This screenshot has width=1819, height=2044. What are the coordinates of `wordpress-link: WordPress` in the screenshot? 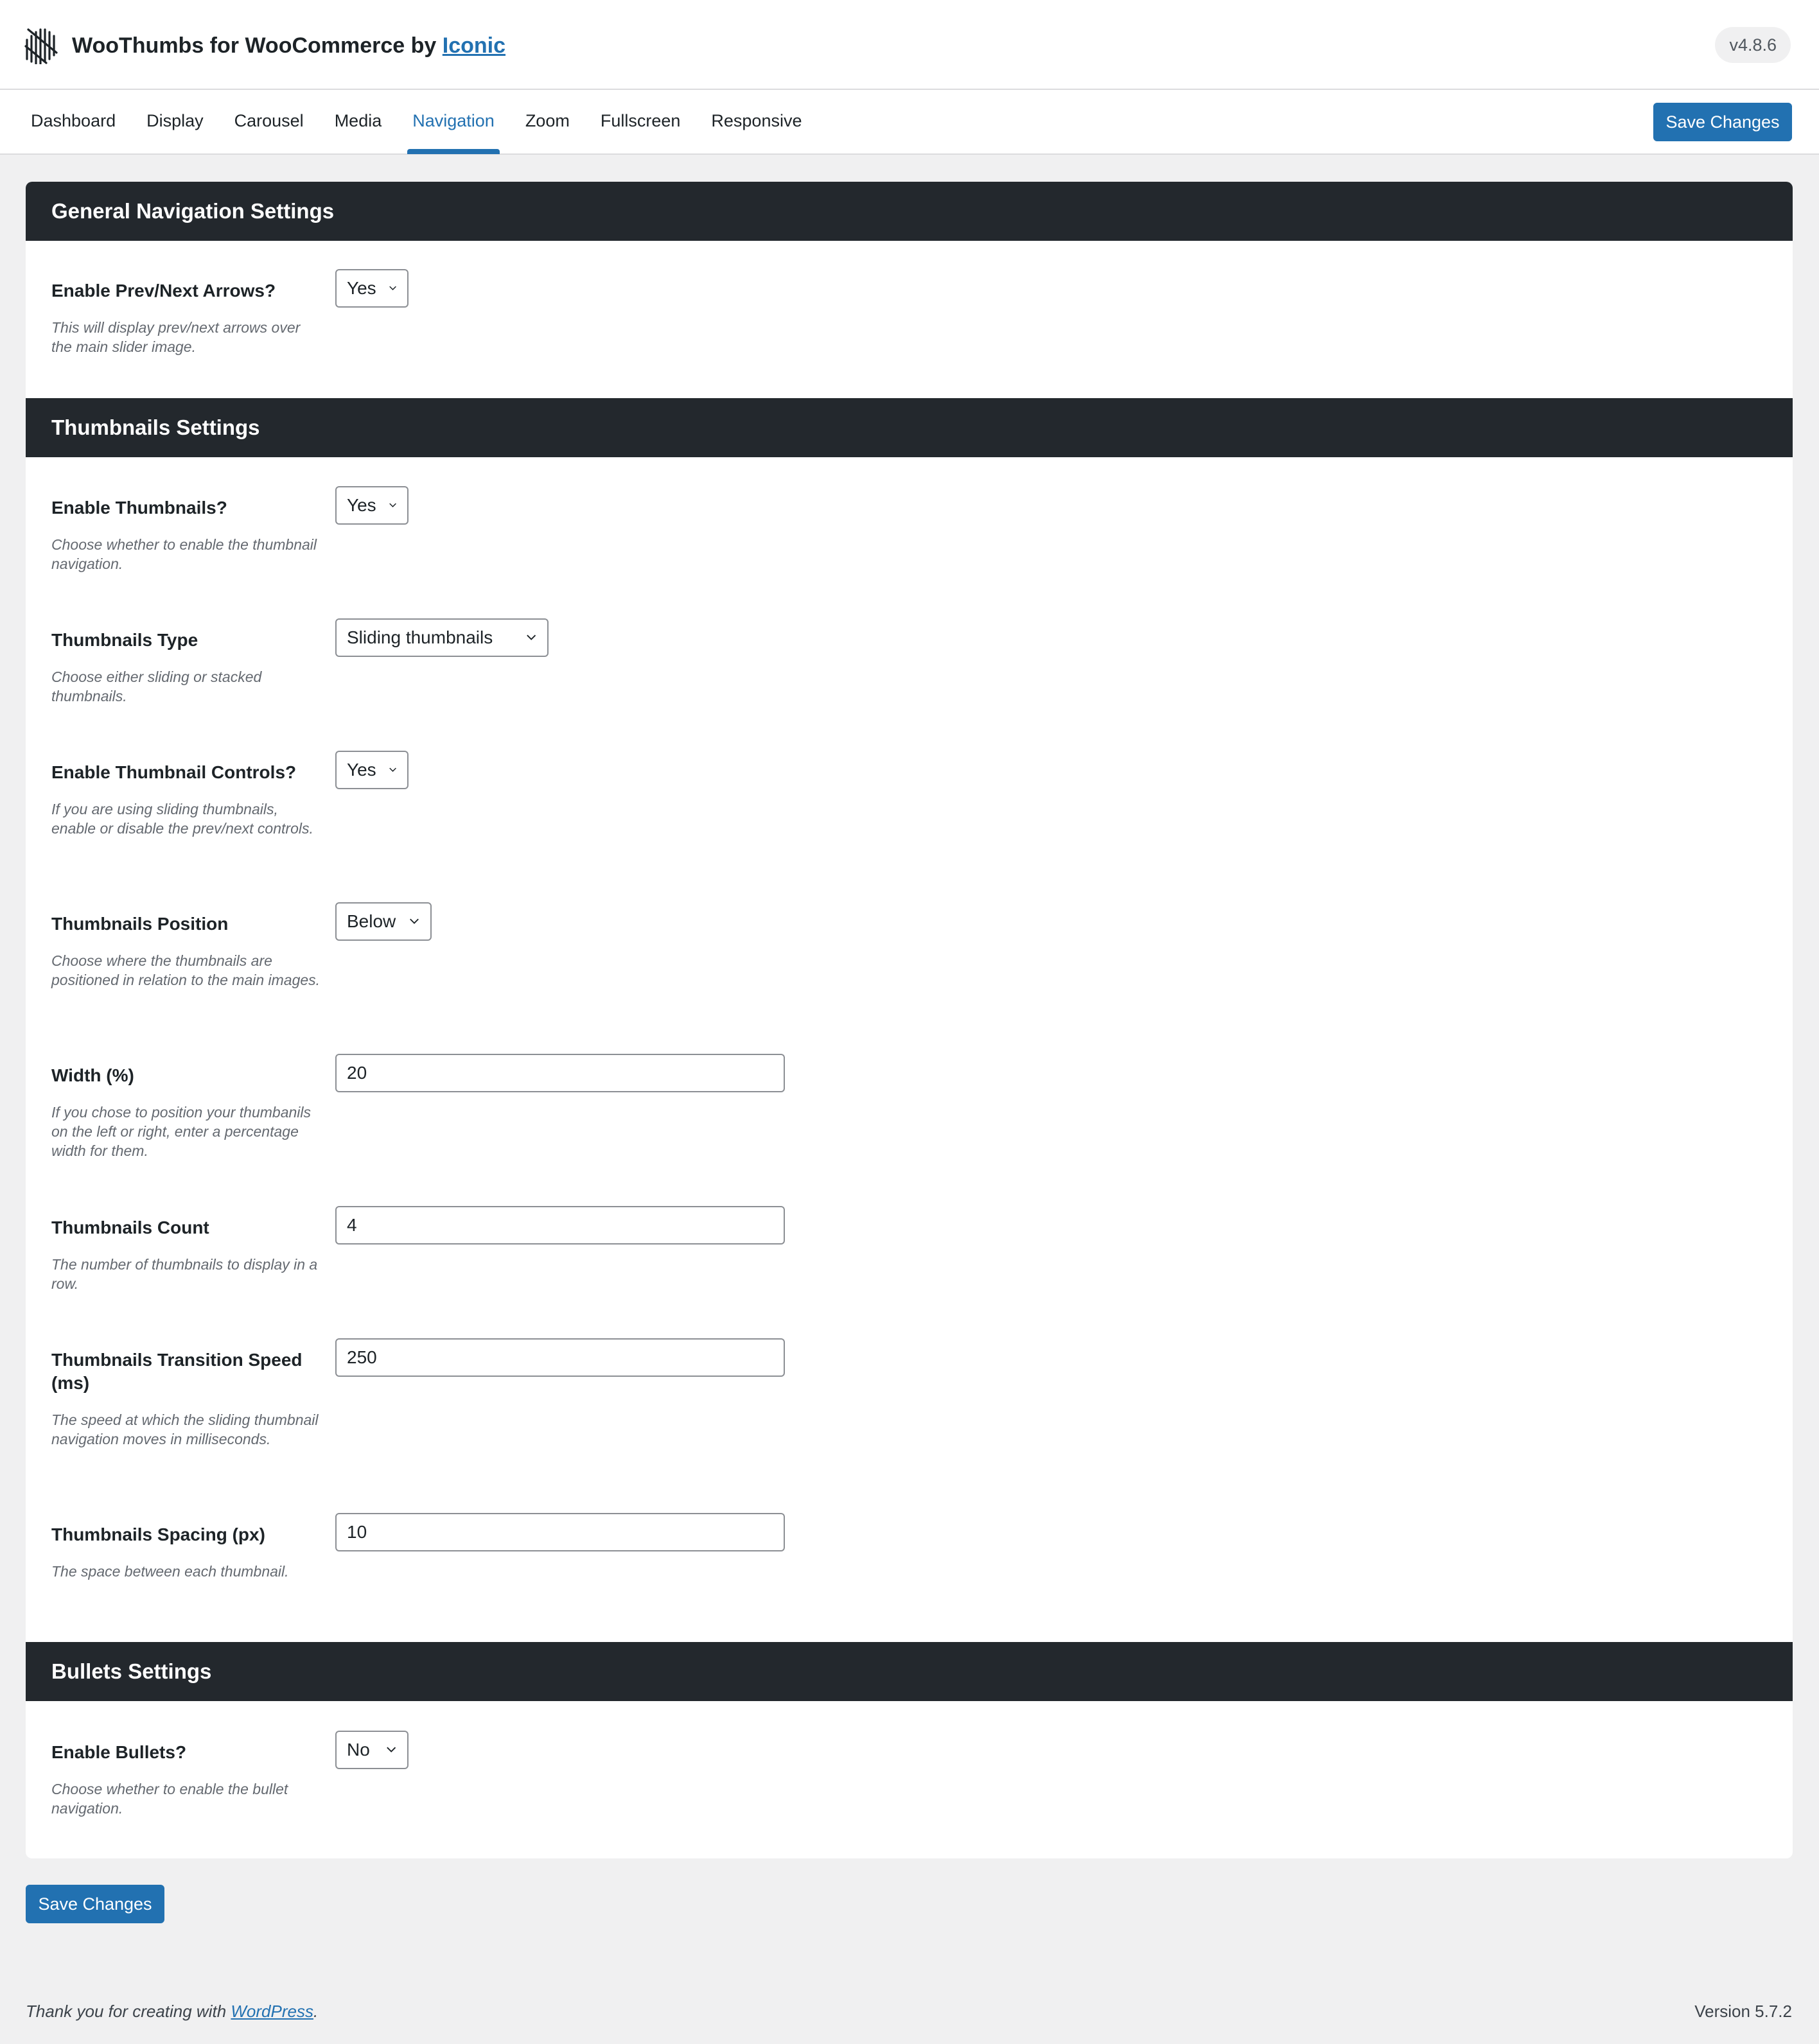 It's located at (272, 2011).